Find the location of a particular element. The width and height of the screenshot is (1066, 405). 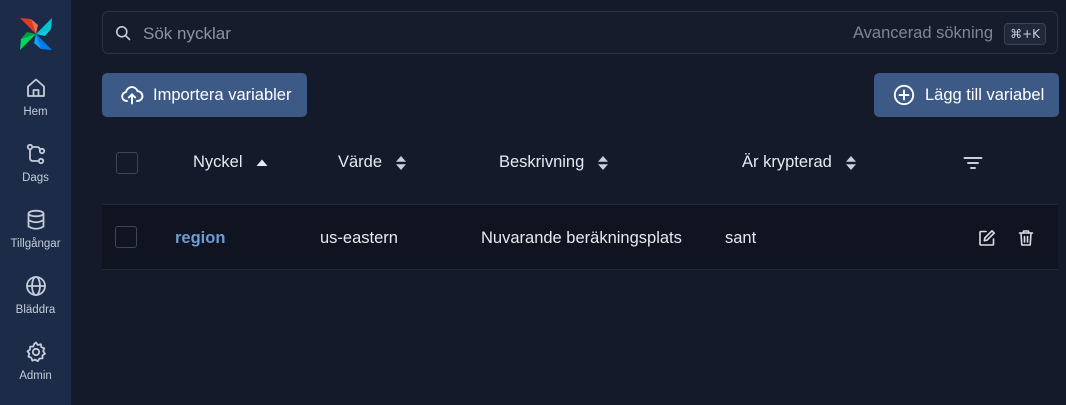

database-icon is located at coordinates (36, 220).